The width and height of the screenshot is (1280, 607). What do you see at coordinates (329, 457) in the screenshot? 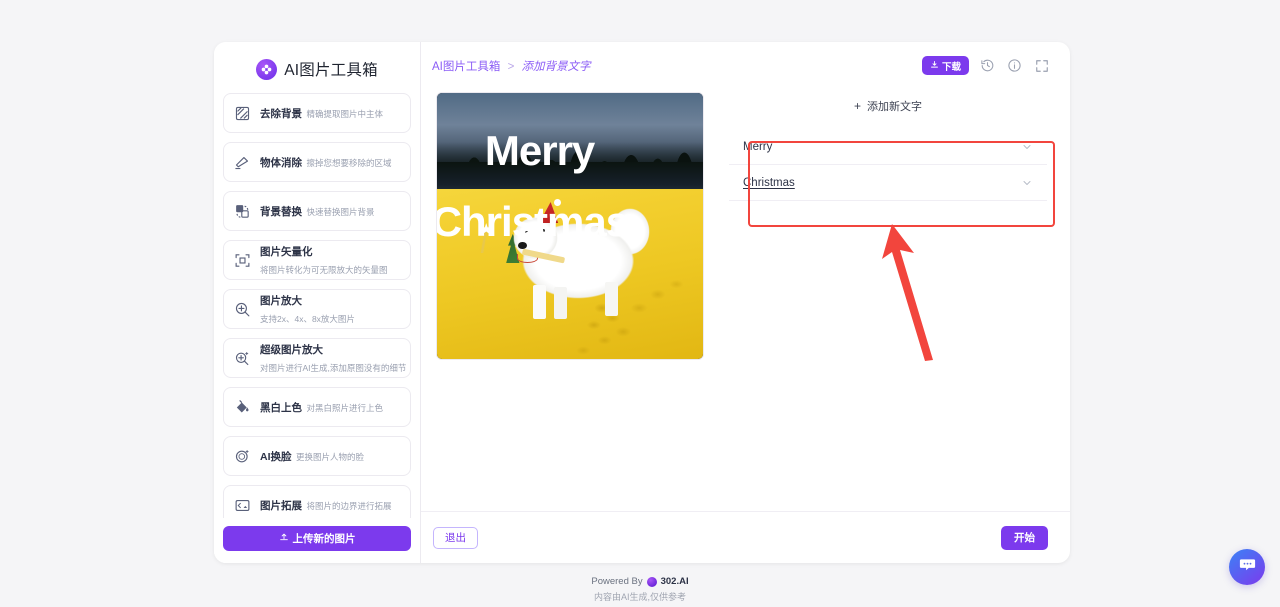
I see `sidebar-item-desc: 更换图片人物的脸` at bounding box center [329, 457].